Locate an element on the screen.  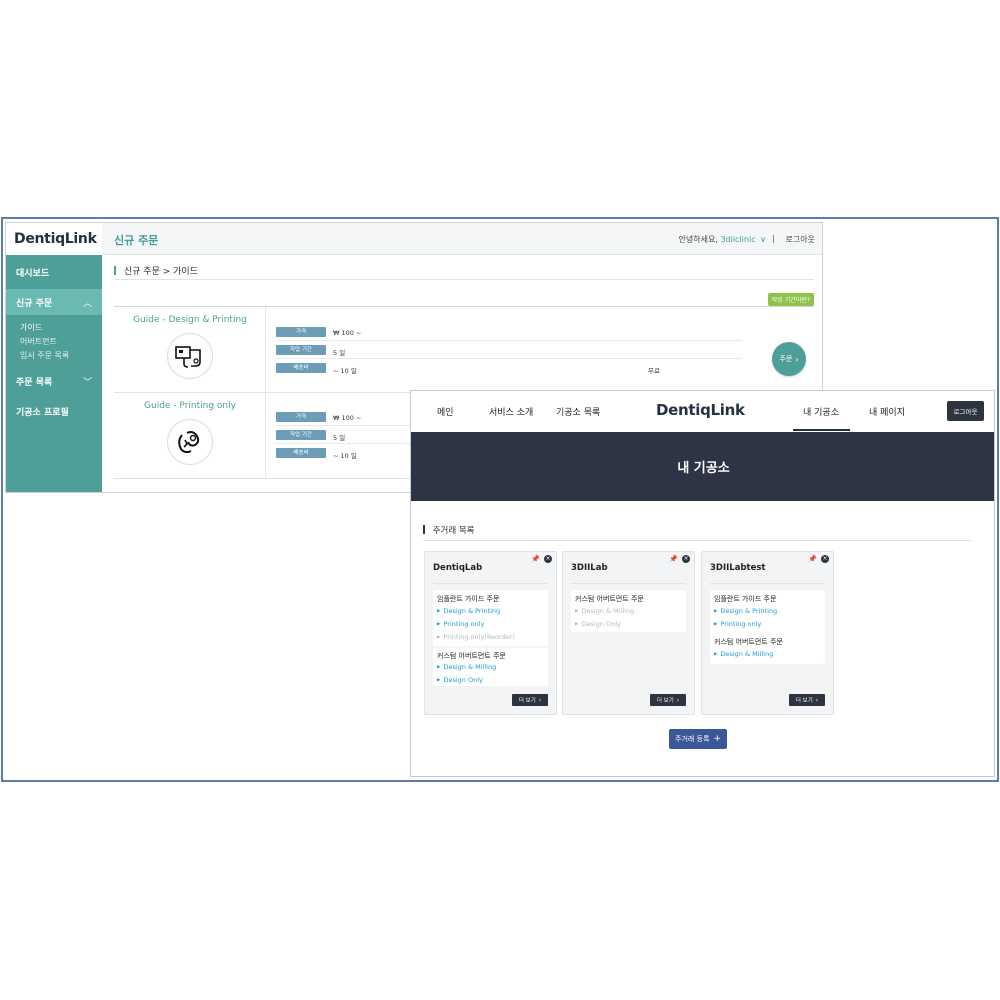
work-period-badge: 작업 기간이란? is located at coordinates (790, 299).